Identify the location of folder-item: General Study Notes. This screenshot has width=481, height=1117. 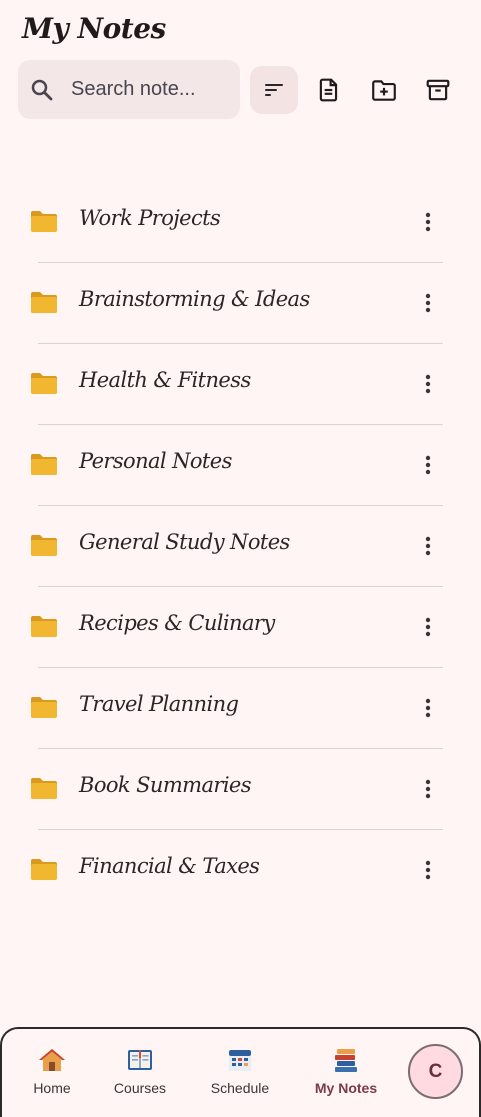
(240, 546).